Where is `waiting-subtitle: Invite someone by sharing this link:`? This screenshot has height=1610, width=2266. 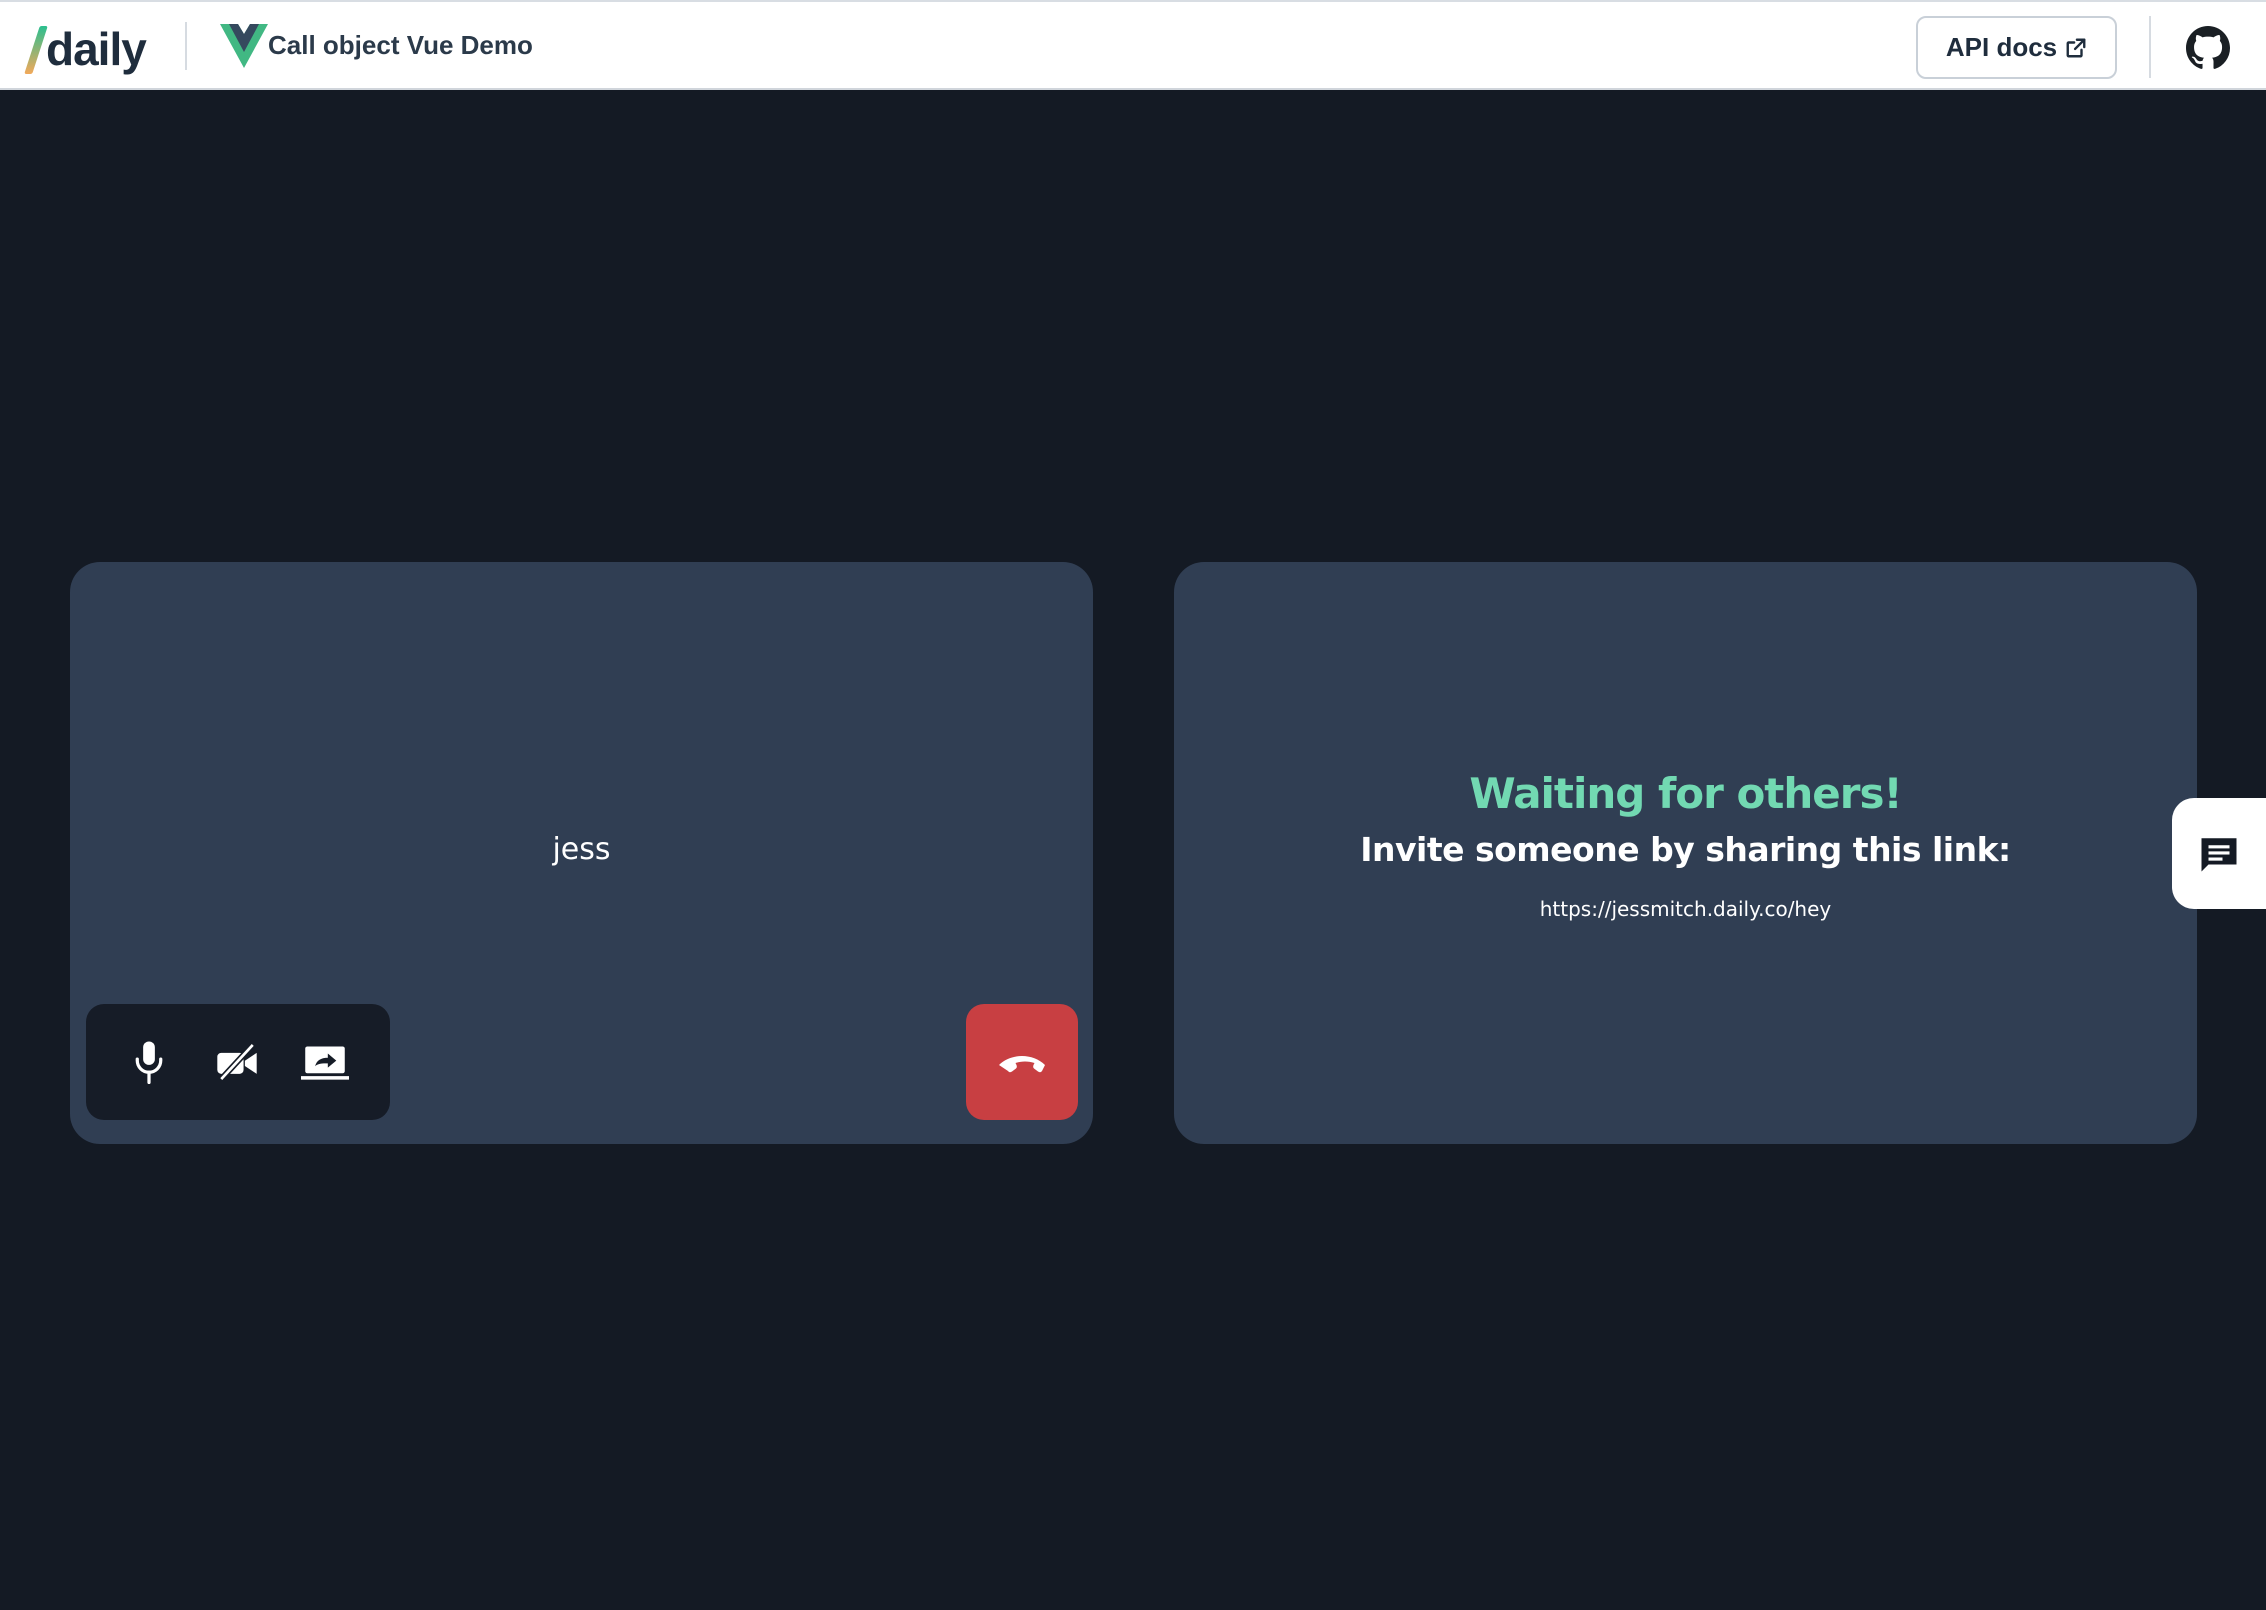 waiting-subtitle: Invite someone by sharing this link: is located at coordinates (1685, 849).